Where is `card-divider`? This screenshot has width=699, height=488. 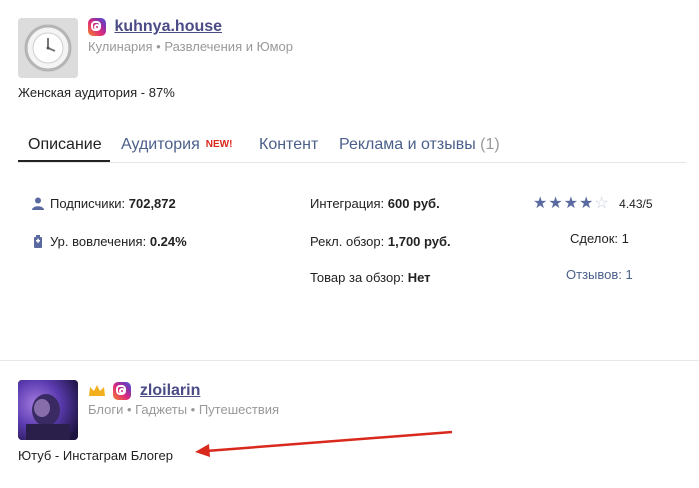
card-divider is located at coordinates (349, 360).